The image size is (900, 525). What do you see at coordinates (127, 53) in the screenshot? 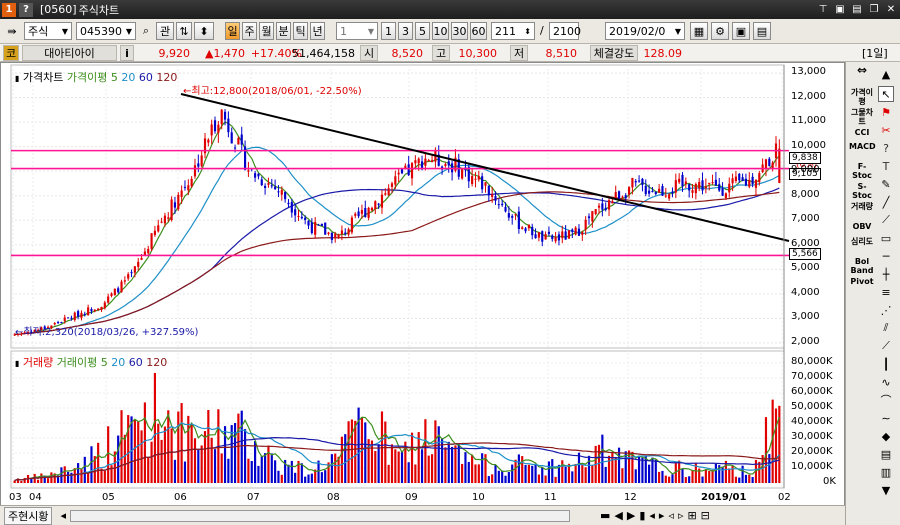
I see `info-icon: i` at bounding box center [127, 53].